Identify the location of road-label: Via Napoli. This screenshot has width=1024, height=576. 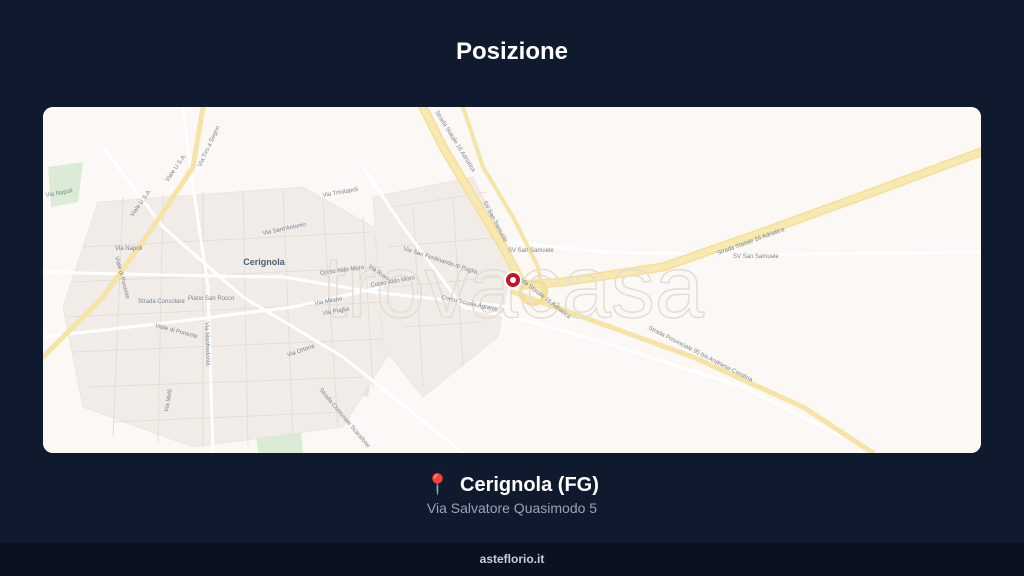
(128, 249).